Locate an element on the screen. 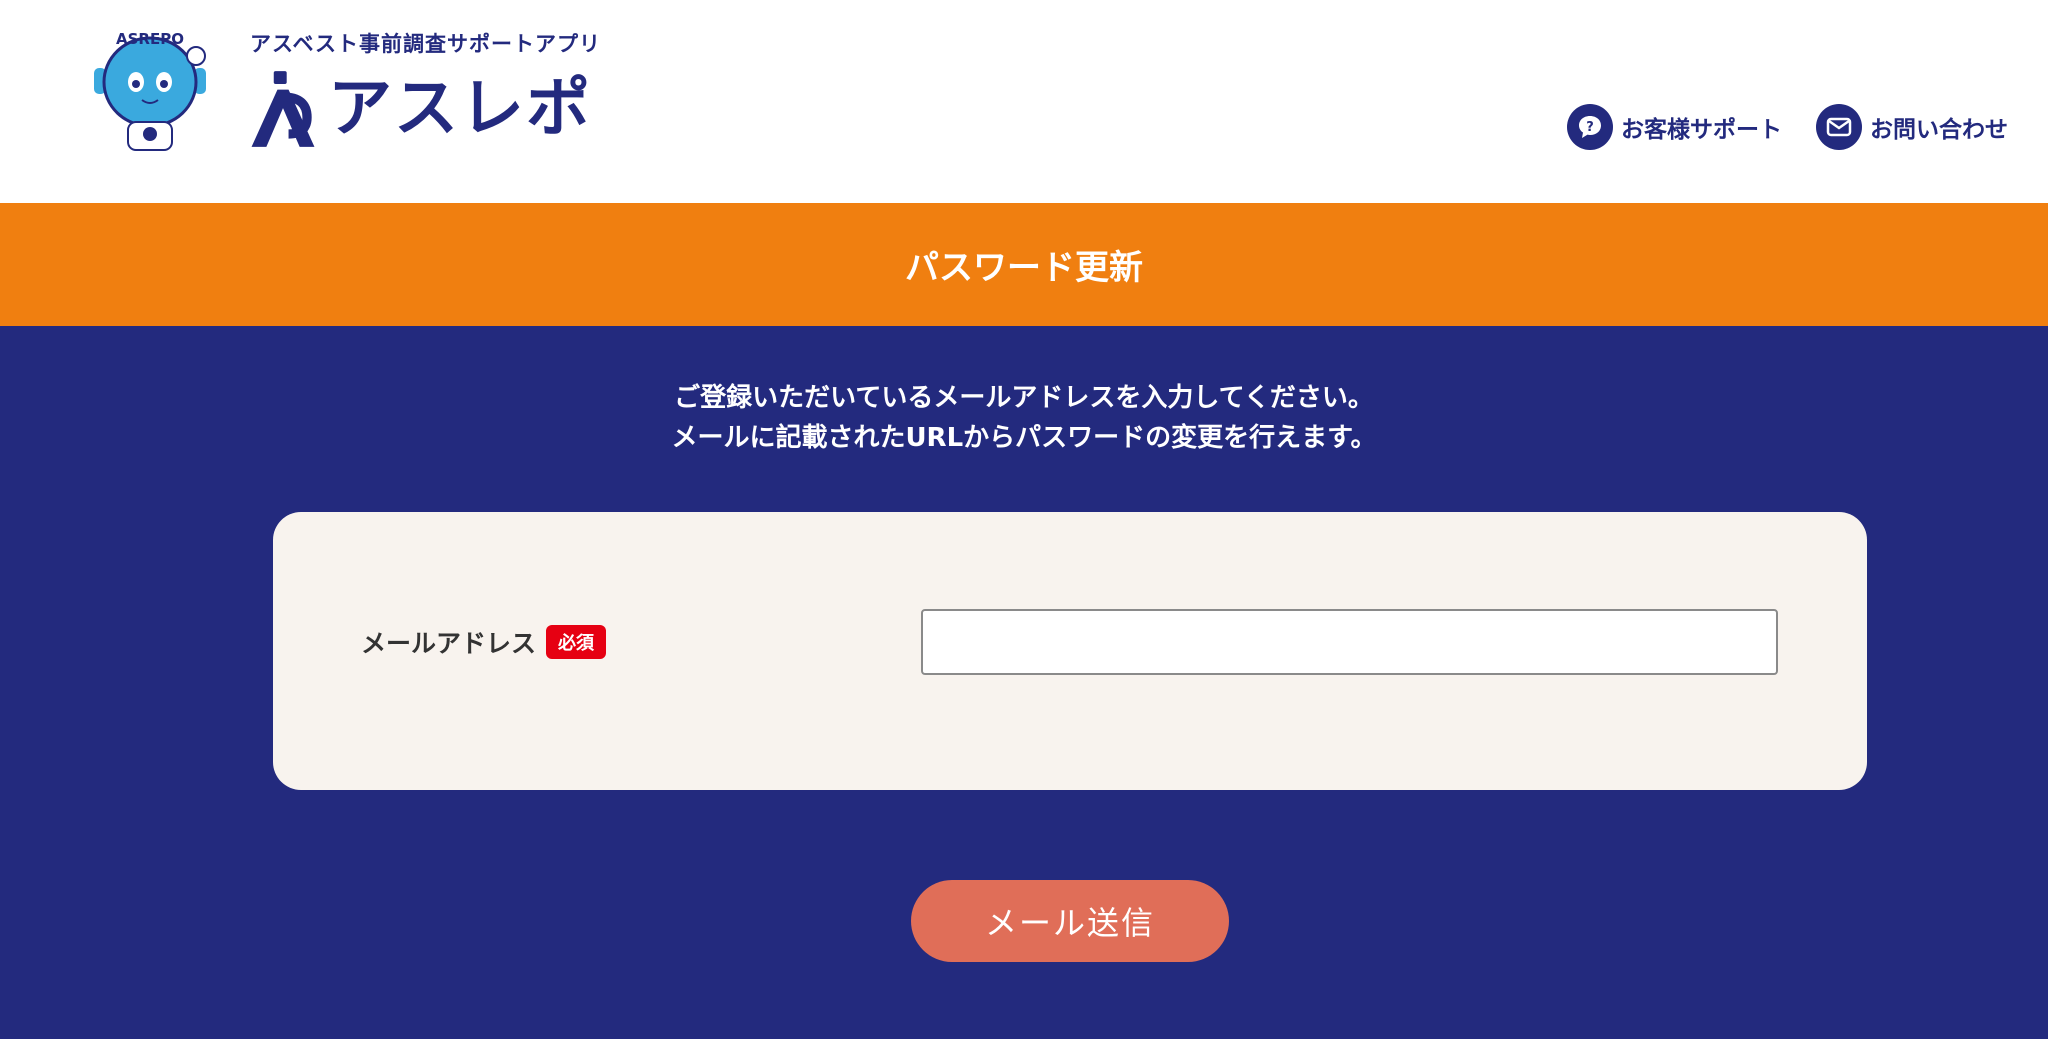  nav-customer-support: ? お客様サポート is located at coordinates (1674, 127).